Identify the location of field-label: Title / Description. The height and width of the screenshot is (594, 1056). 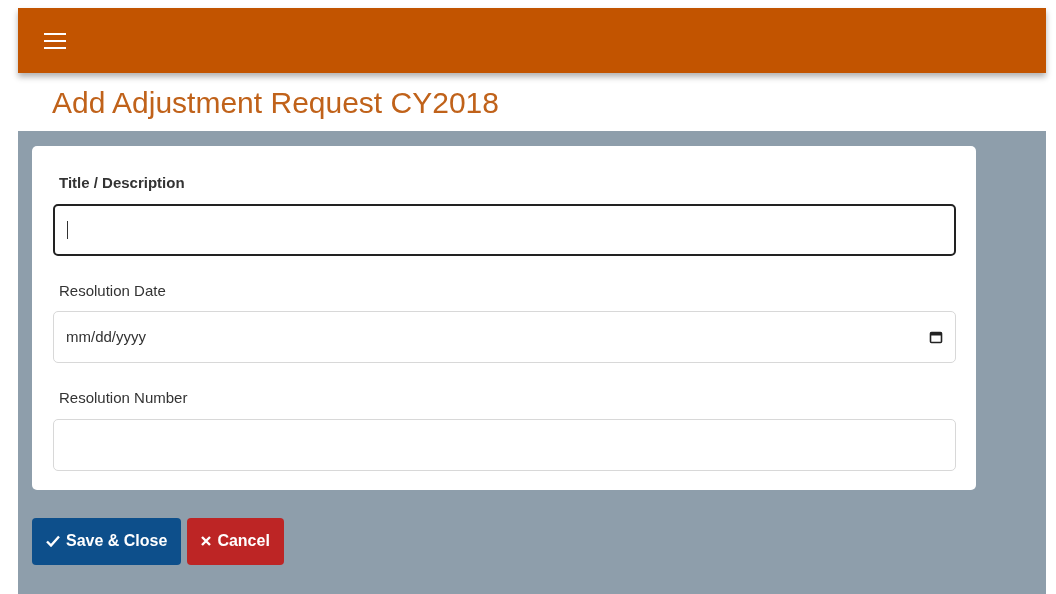
(122, 183).